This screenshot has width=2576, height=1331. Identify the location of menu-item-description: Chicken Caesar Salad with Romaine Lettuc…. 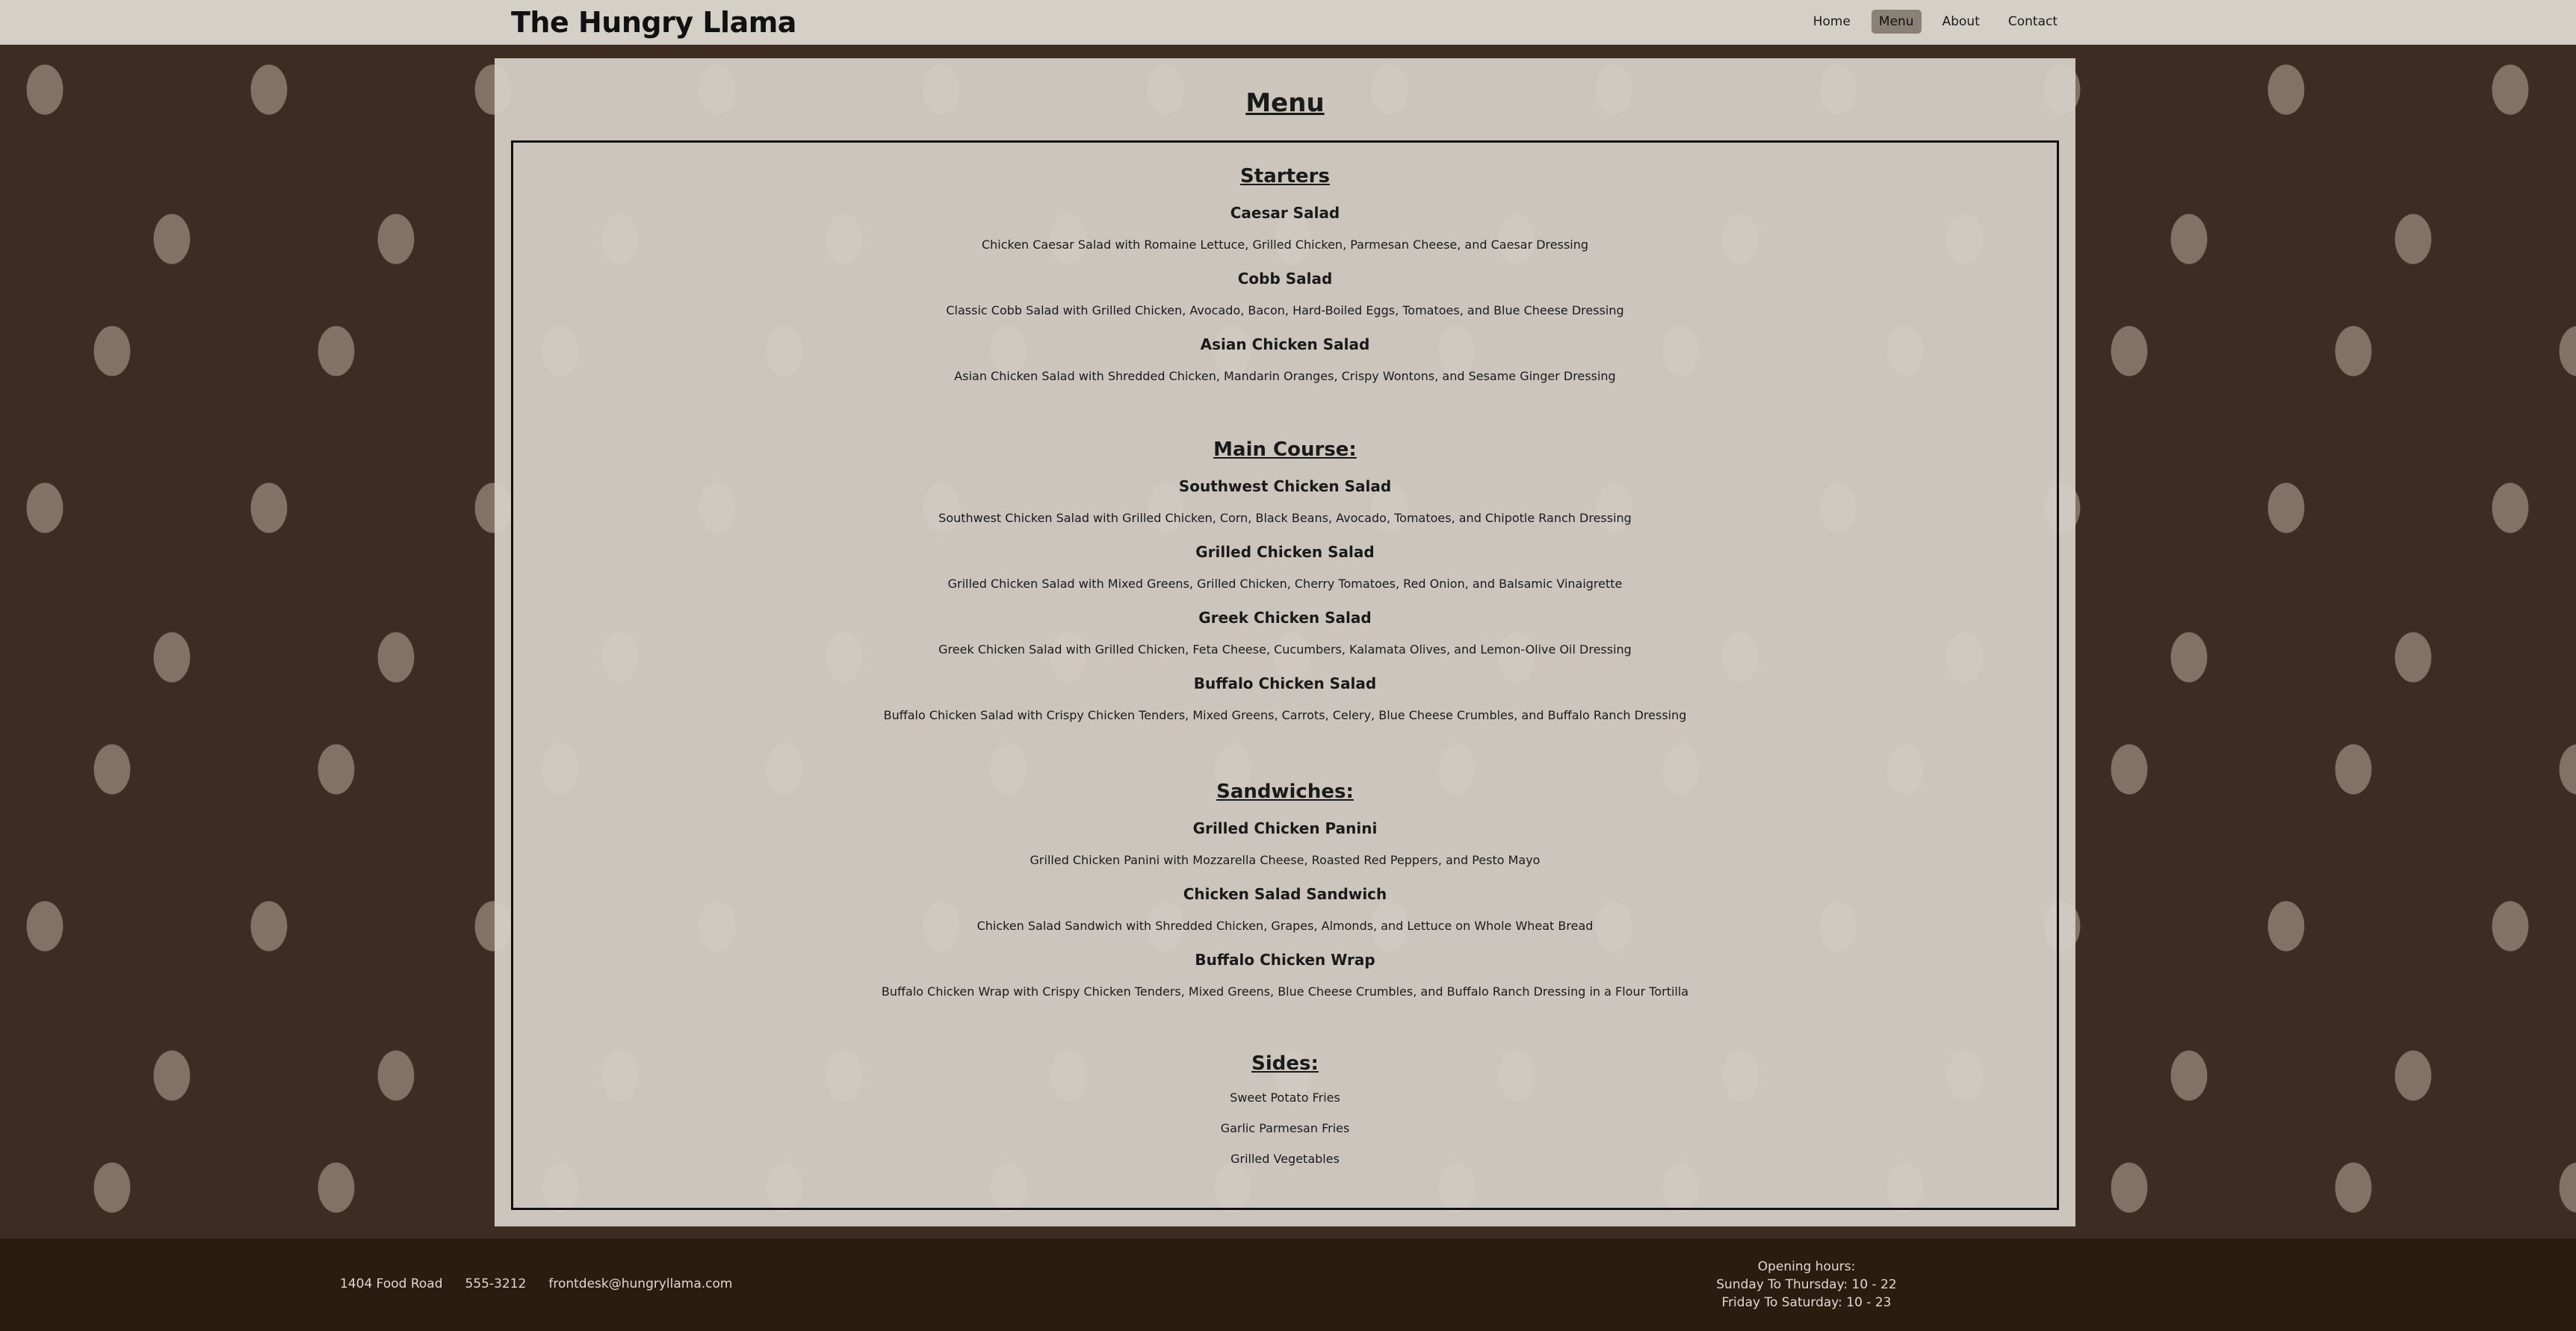
(1285, 245).